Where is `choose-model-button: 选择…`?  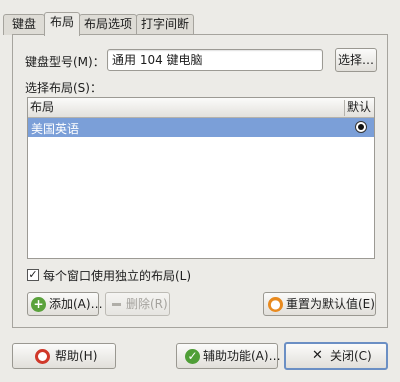
choose-model-button: 选择… is located at coordinates (356, 60).